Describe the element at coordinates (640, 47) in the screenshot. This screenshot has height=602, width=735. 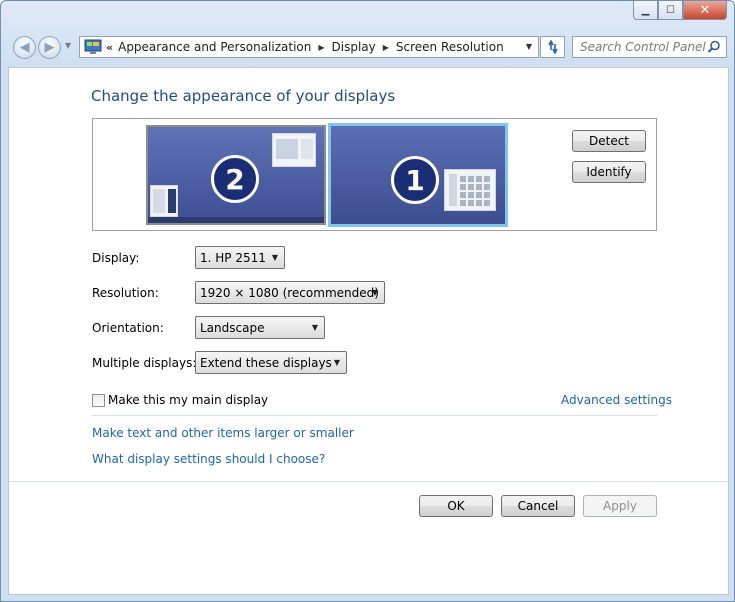
I see `search-input` at that location.